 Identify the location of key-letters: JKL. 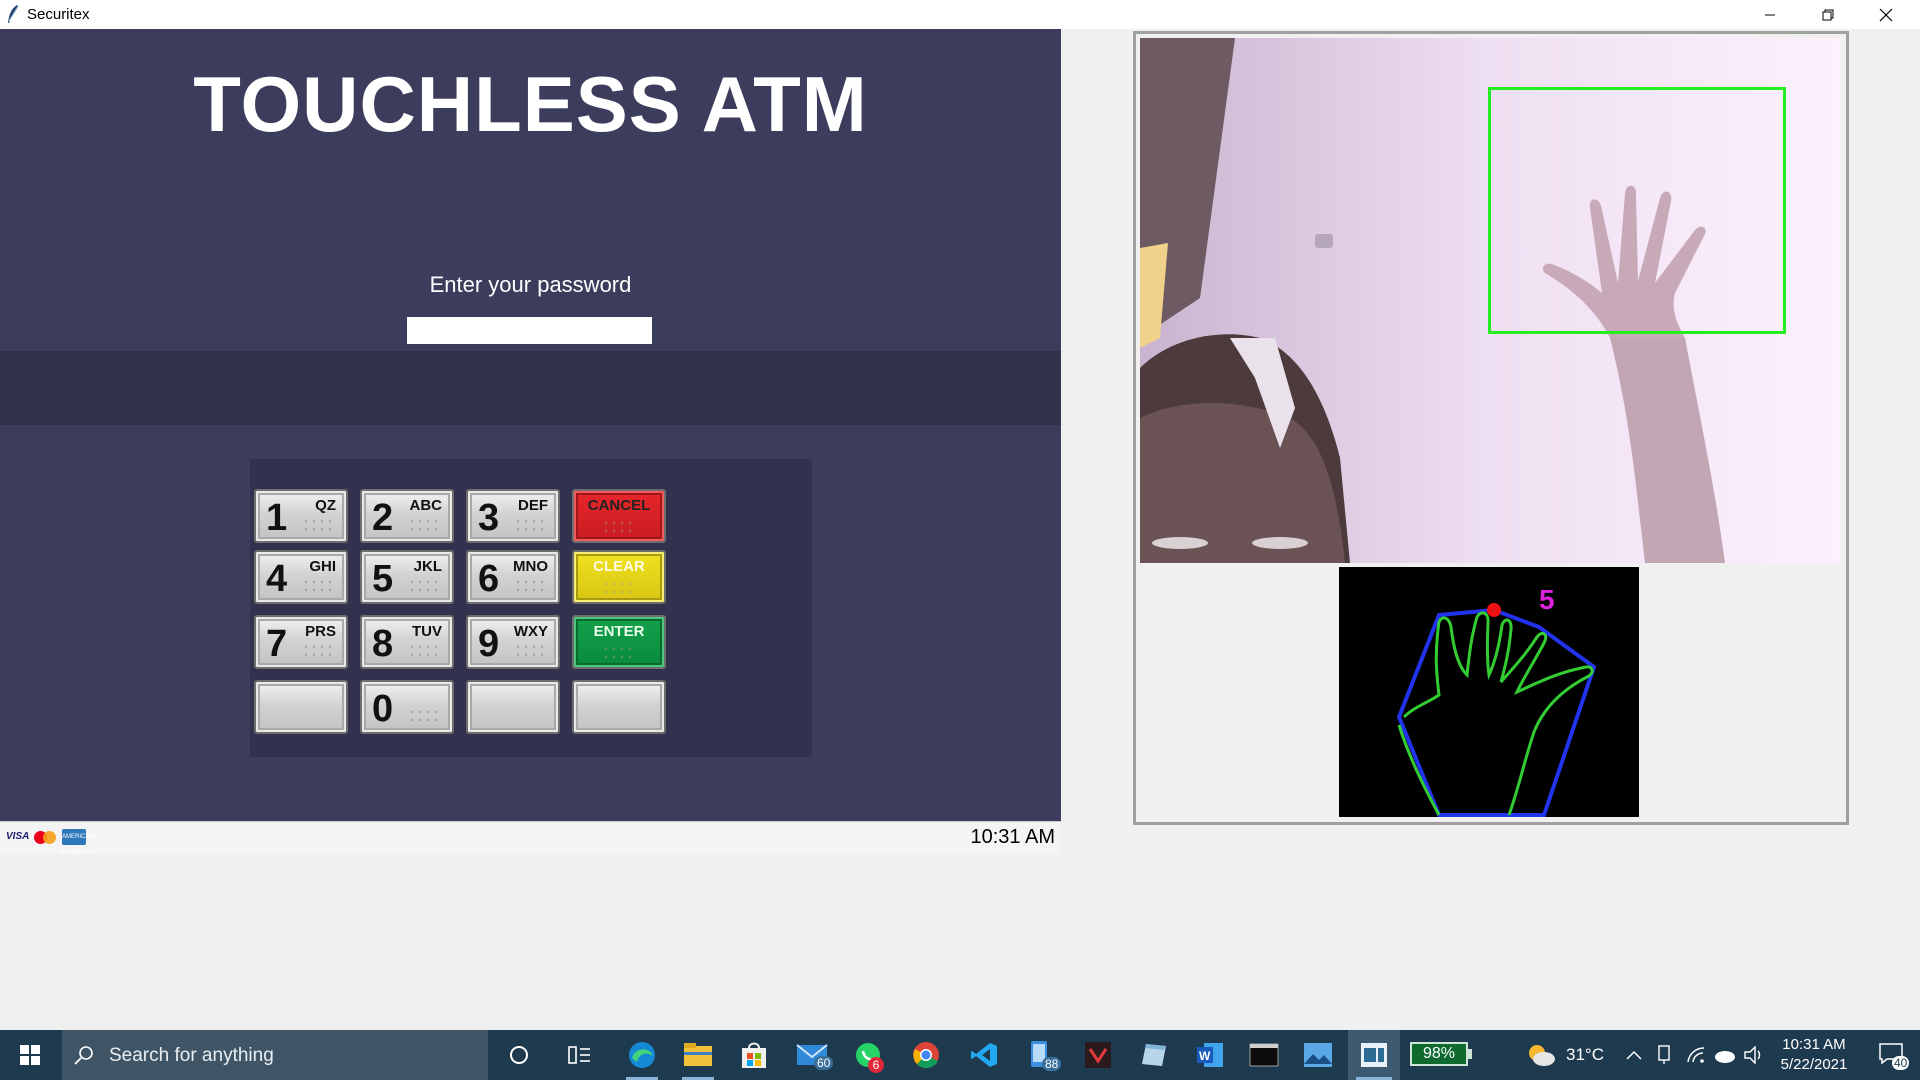
(427, 566).